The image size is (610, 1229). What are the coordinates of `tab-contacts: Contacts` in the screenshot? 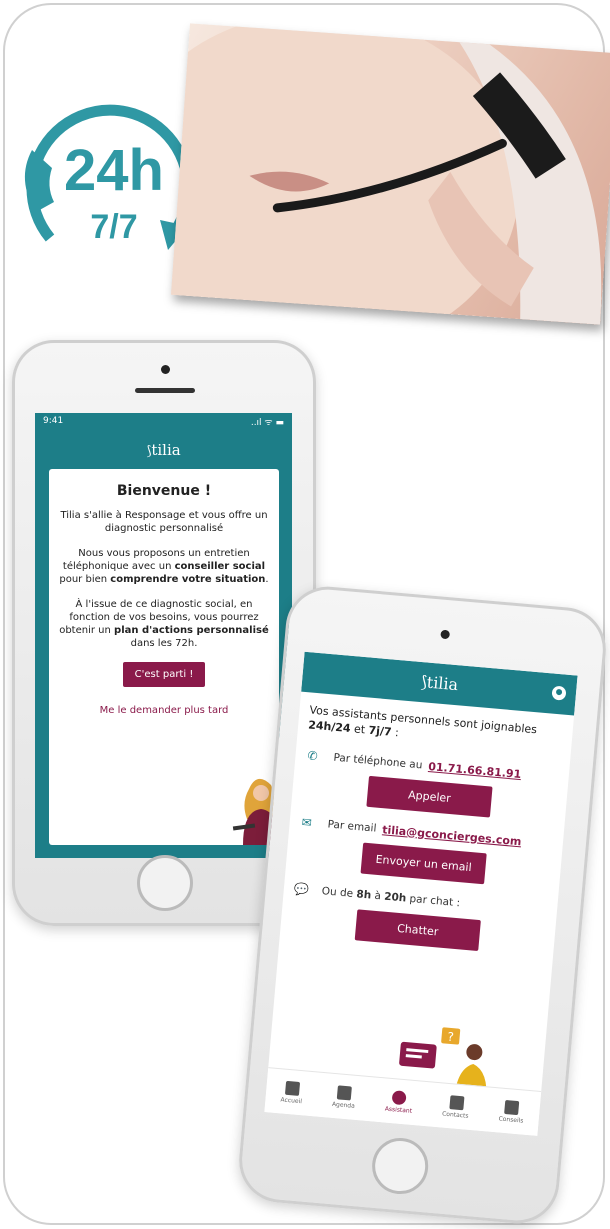 It's located at (456, 1106).